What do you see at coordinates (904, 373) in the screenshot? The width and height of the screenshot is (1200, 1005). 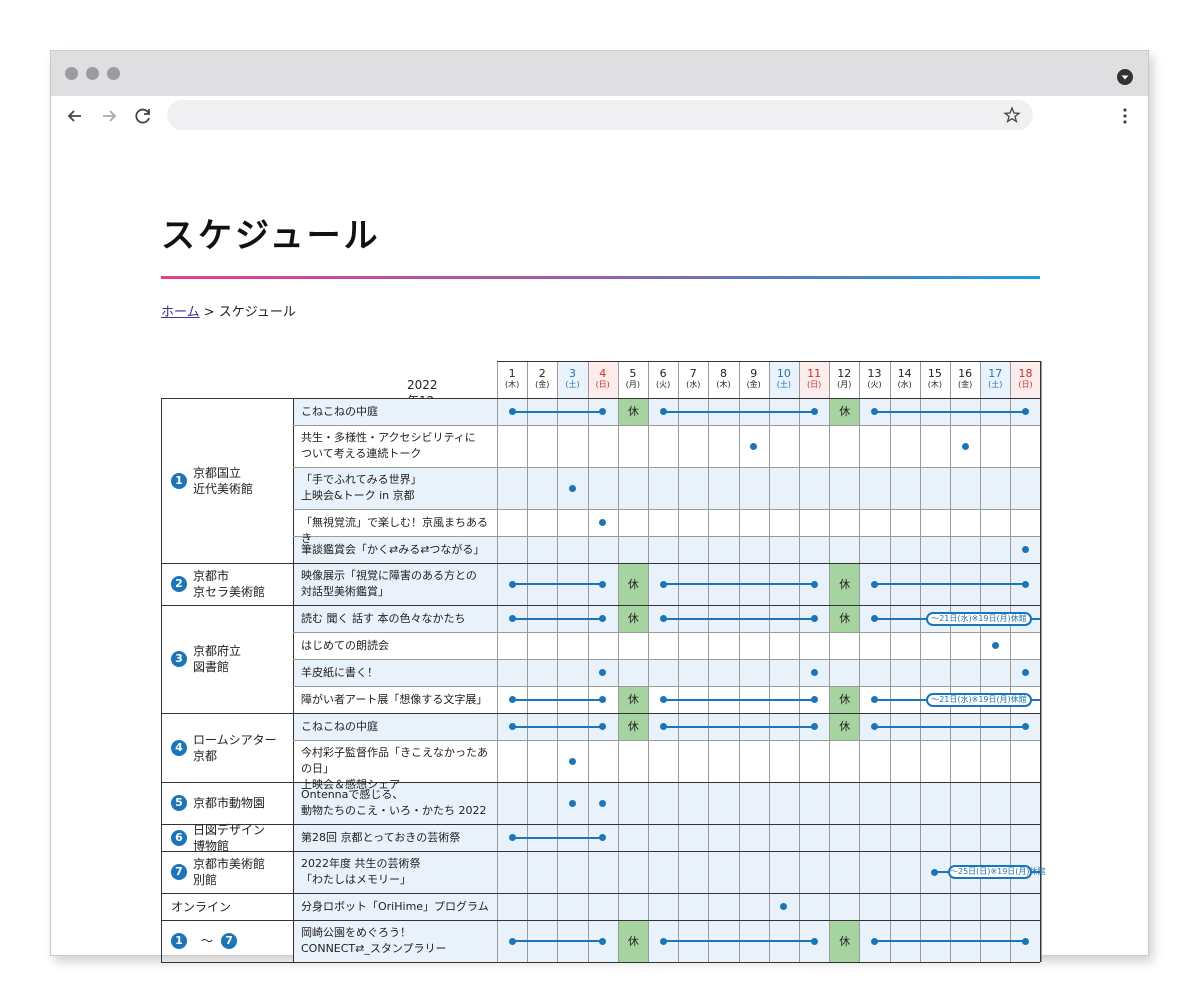 I see `day-number: 14` at bounding box center [904, 373].